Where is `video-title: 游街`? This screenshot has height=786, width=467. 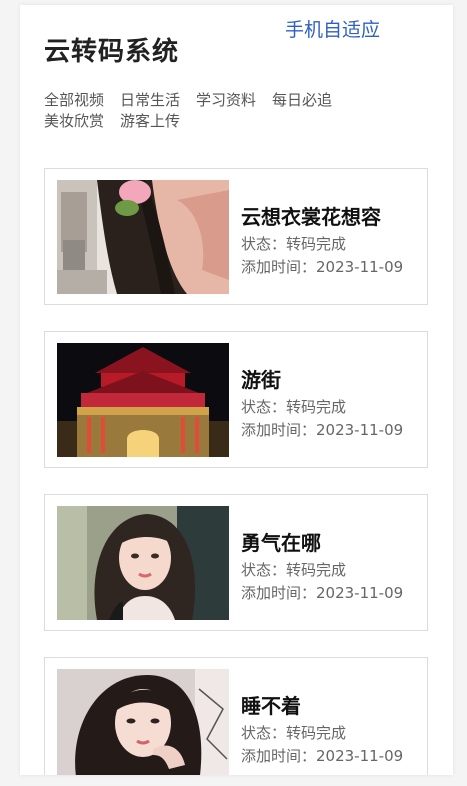 video-title: 游街 is located at coordinates (261, 378).